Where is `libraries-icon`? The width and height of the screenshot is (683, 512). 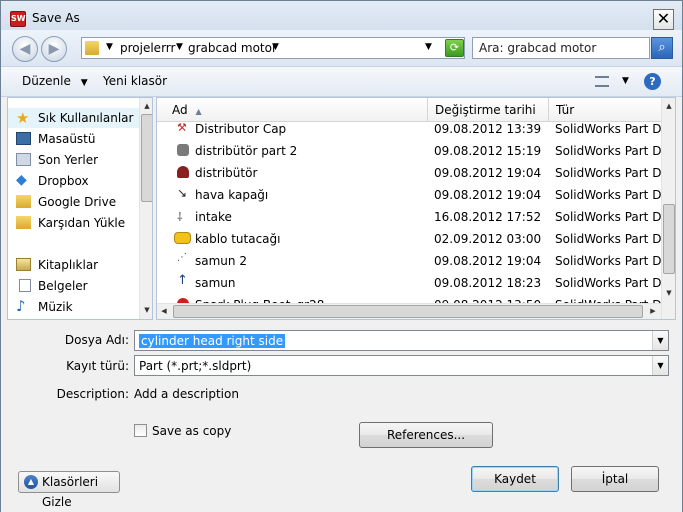 libraries-icon is located at coordinates (23, 264).